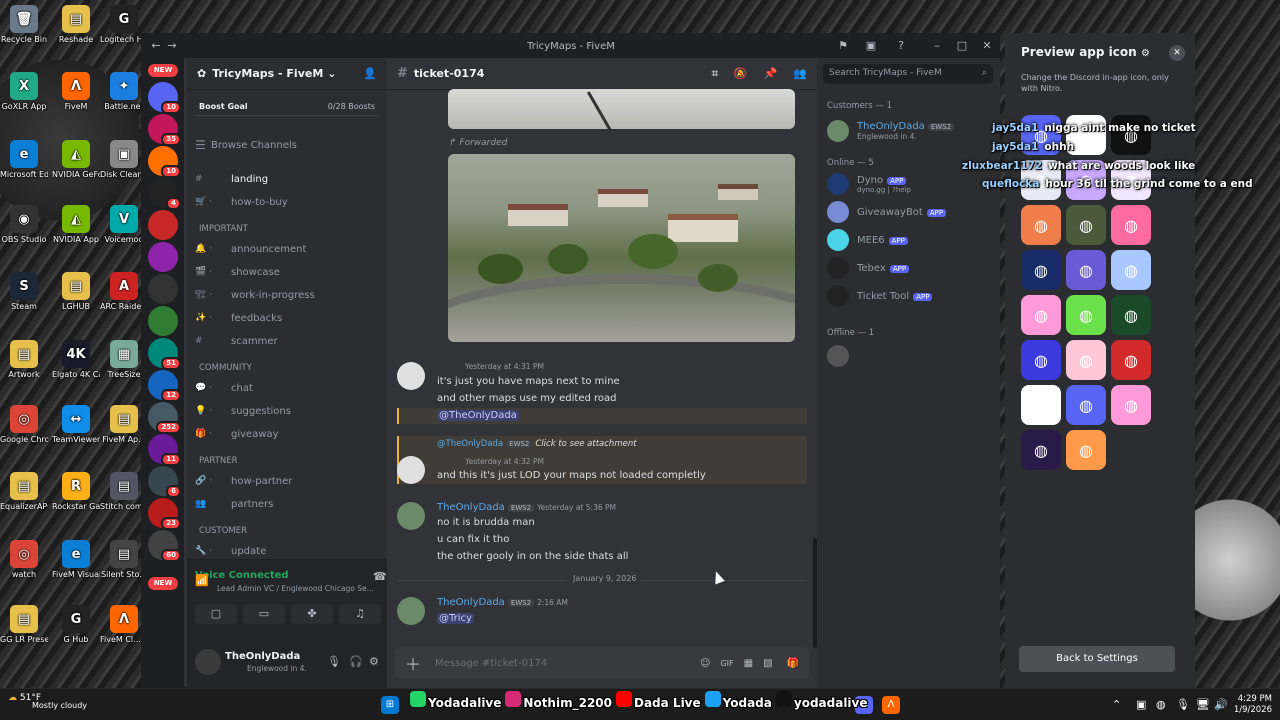 The width and height of the screenshot is (1280, 720). What do you see at coordinates (24, 624) in the screenshot?
I see `desktop-icon: ▤ GG LR Presets` at bounding box center [24, 624].